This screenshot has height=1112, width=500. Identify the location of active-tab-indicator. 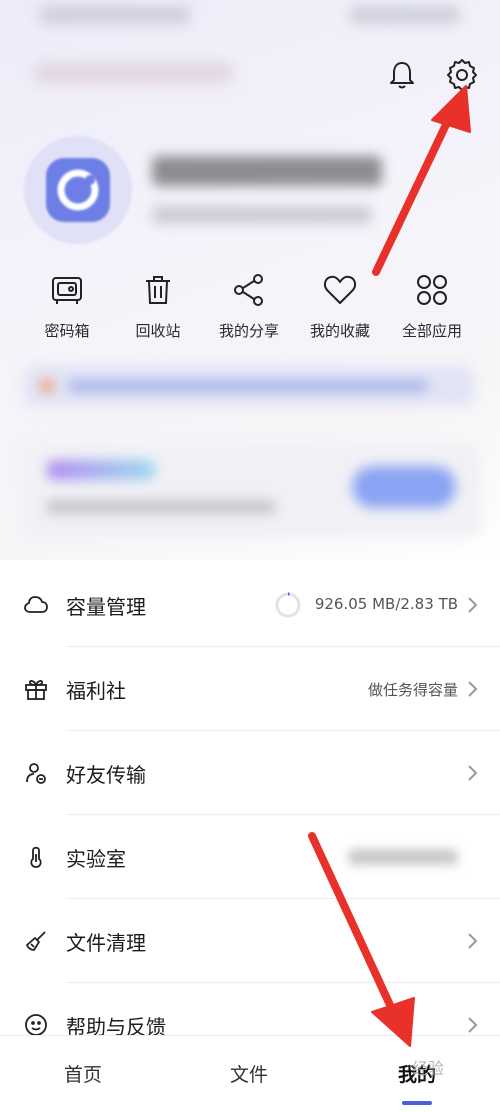
(417, 1103).